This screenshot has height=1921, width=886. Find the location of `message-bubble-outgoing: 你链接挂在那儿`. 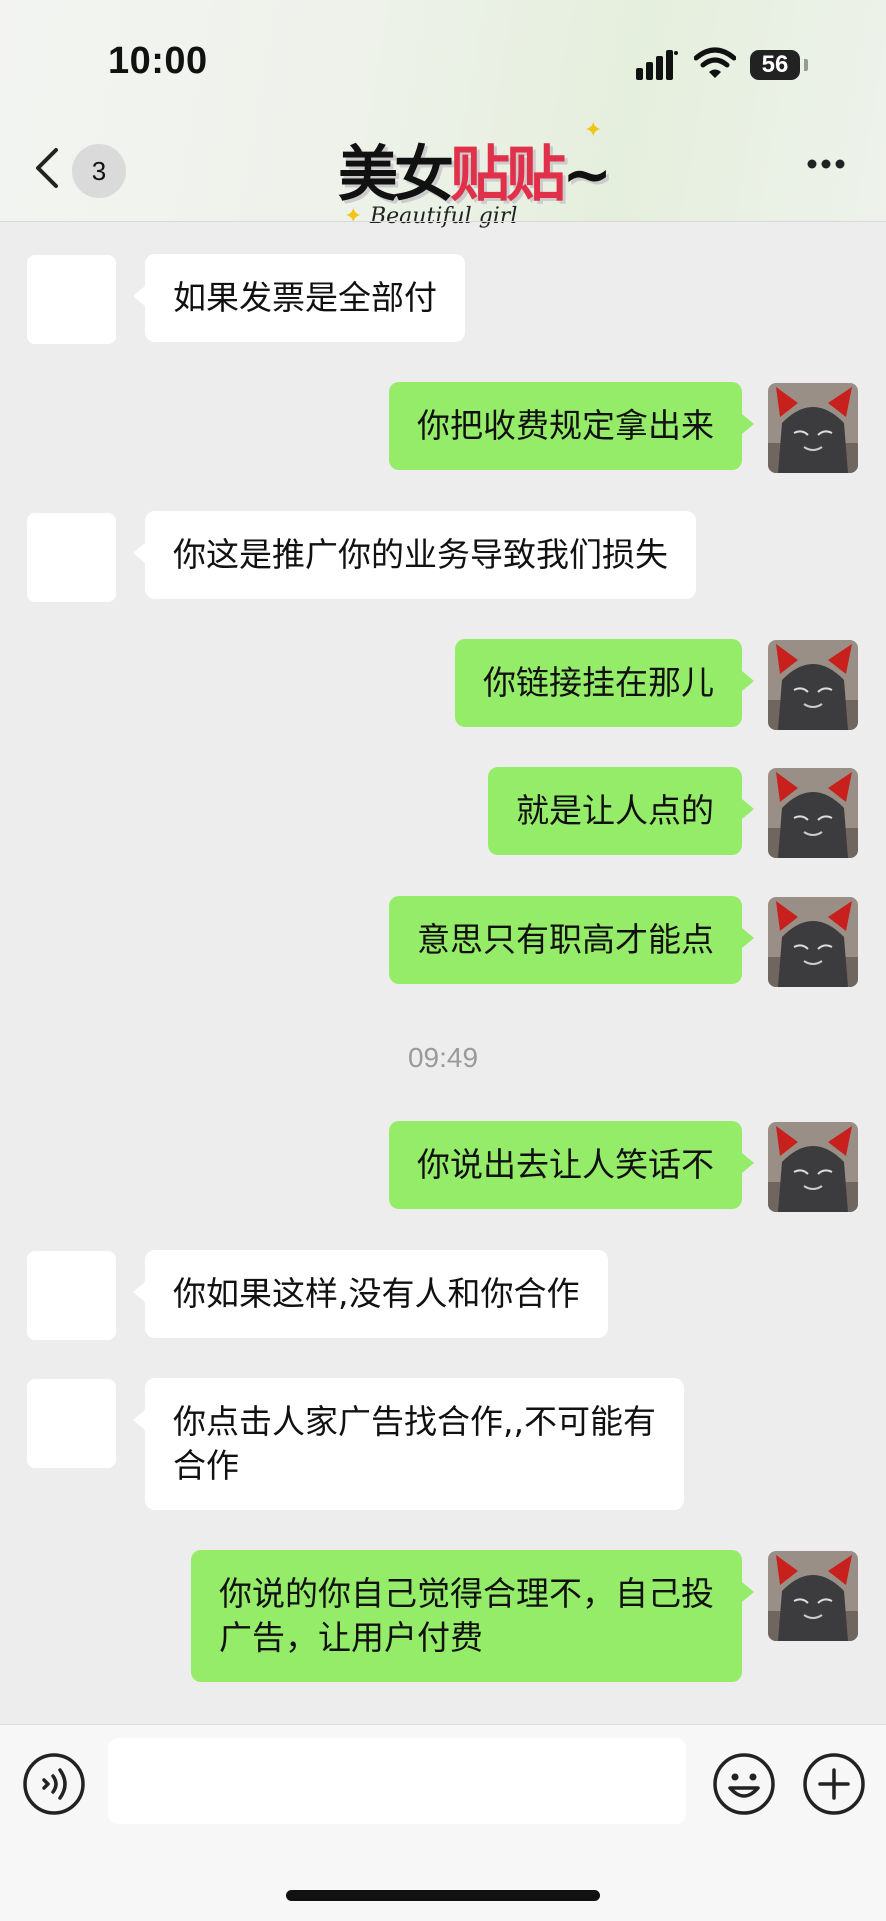

message-bubble-outgoing: 你链接挂在那儿 is located at coordinates (604, 683).